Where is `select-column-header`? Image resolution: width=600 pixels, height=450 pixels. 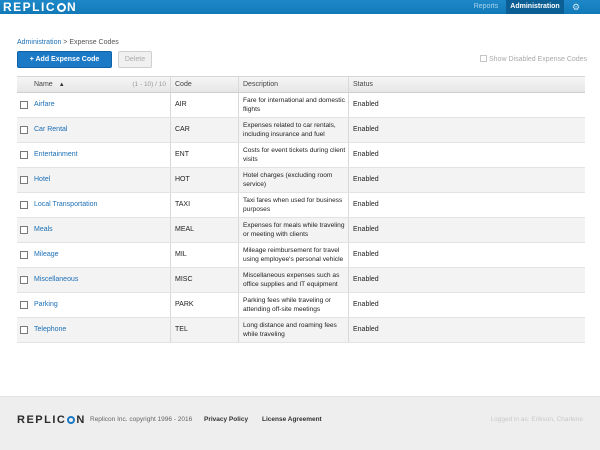
select-column-header is located at coordinates (24, 84).